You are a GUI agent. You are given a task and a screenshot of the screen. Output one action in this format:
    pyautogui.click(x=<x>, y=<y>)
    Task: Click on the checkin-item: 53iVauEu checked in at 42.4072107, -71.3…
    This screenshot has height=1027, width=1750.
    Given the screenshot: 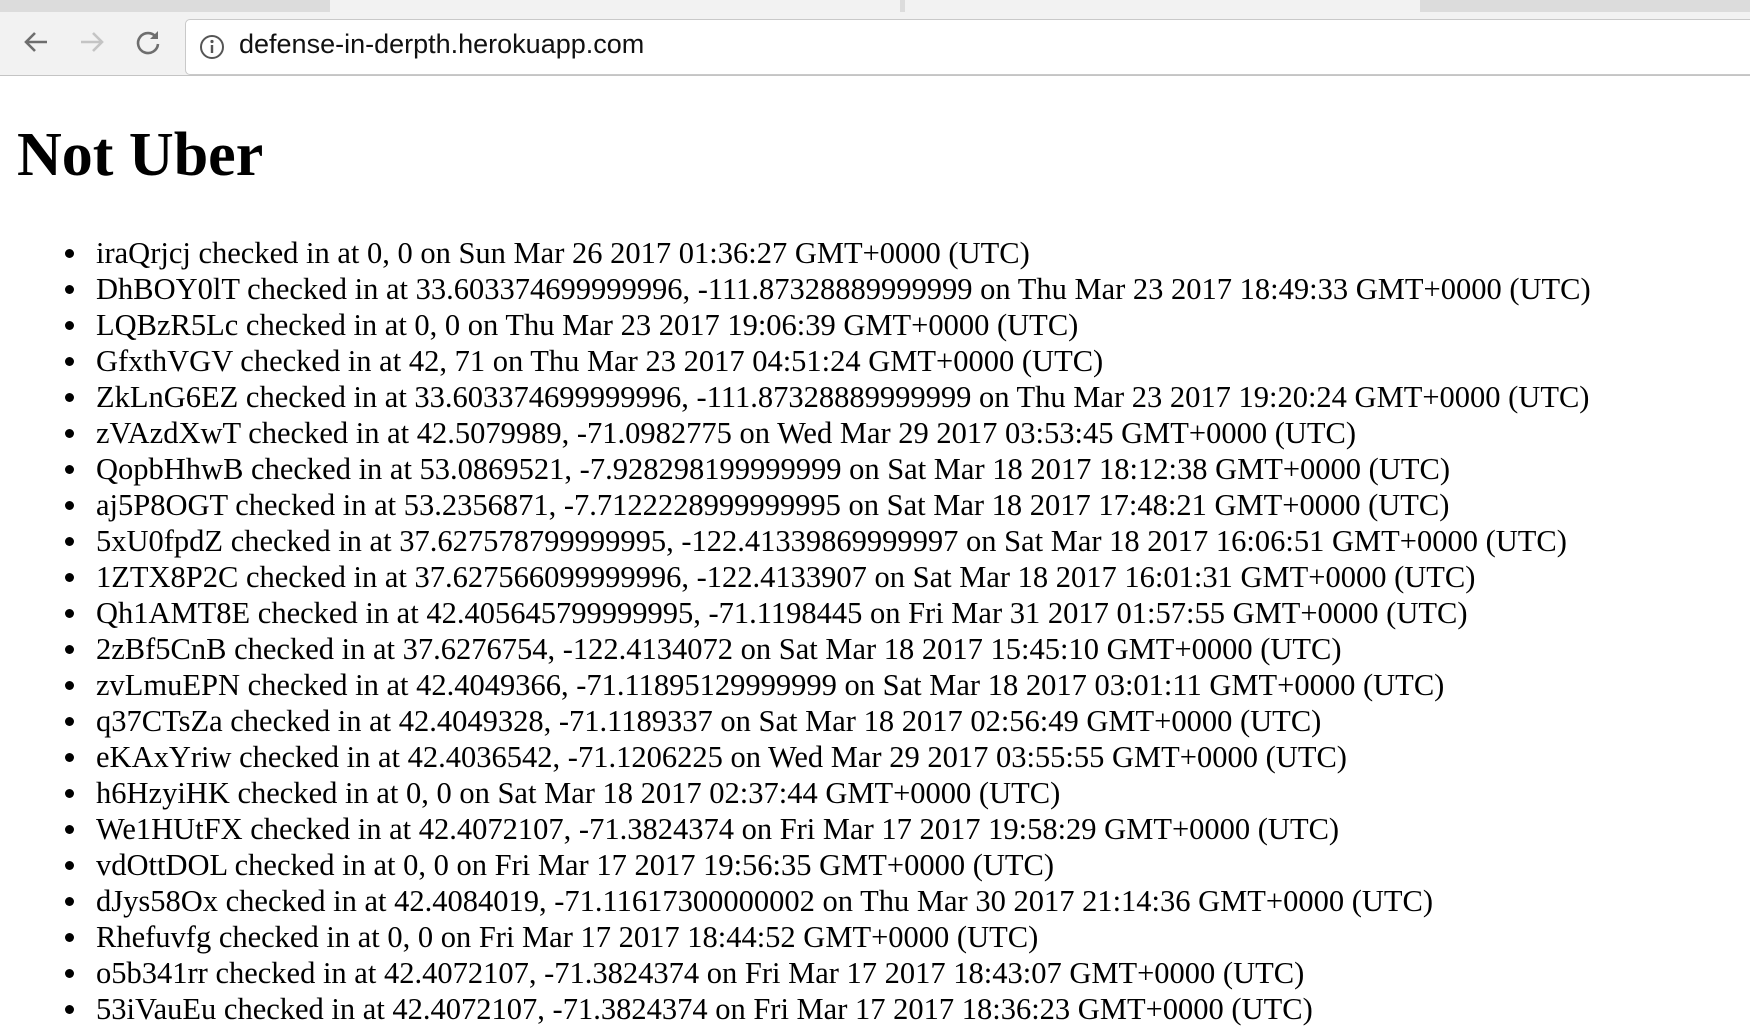 What is the action you would take?
    pyautogui.click(x=795, y=1009)
    